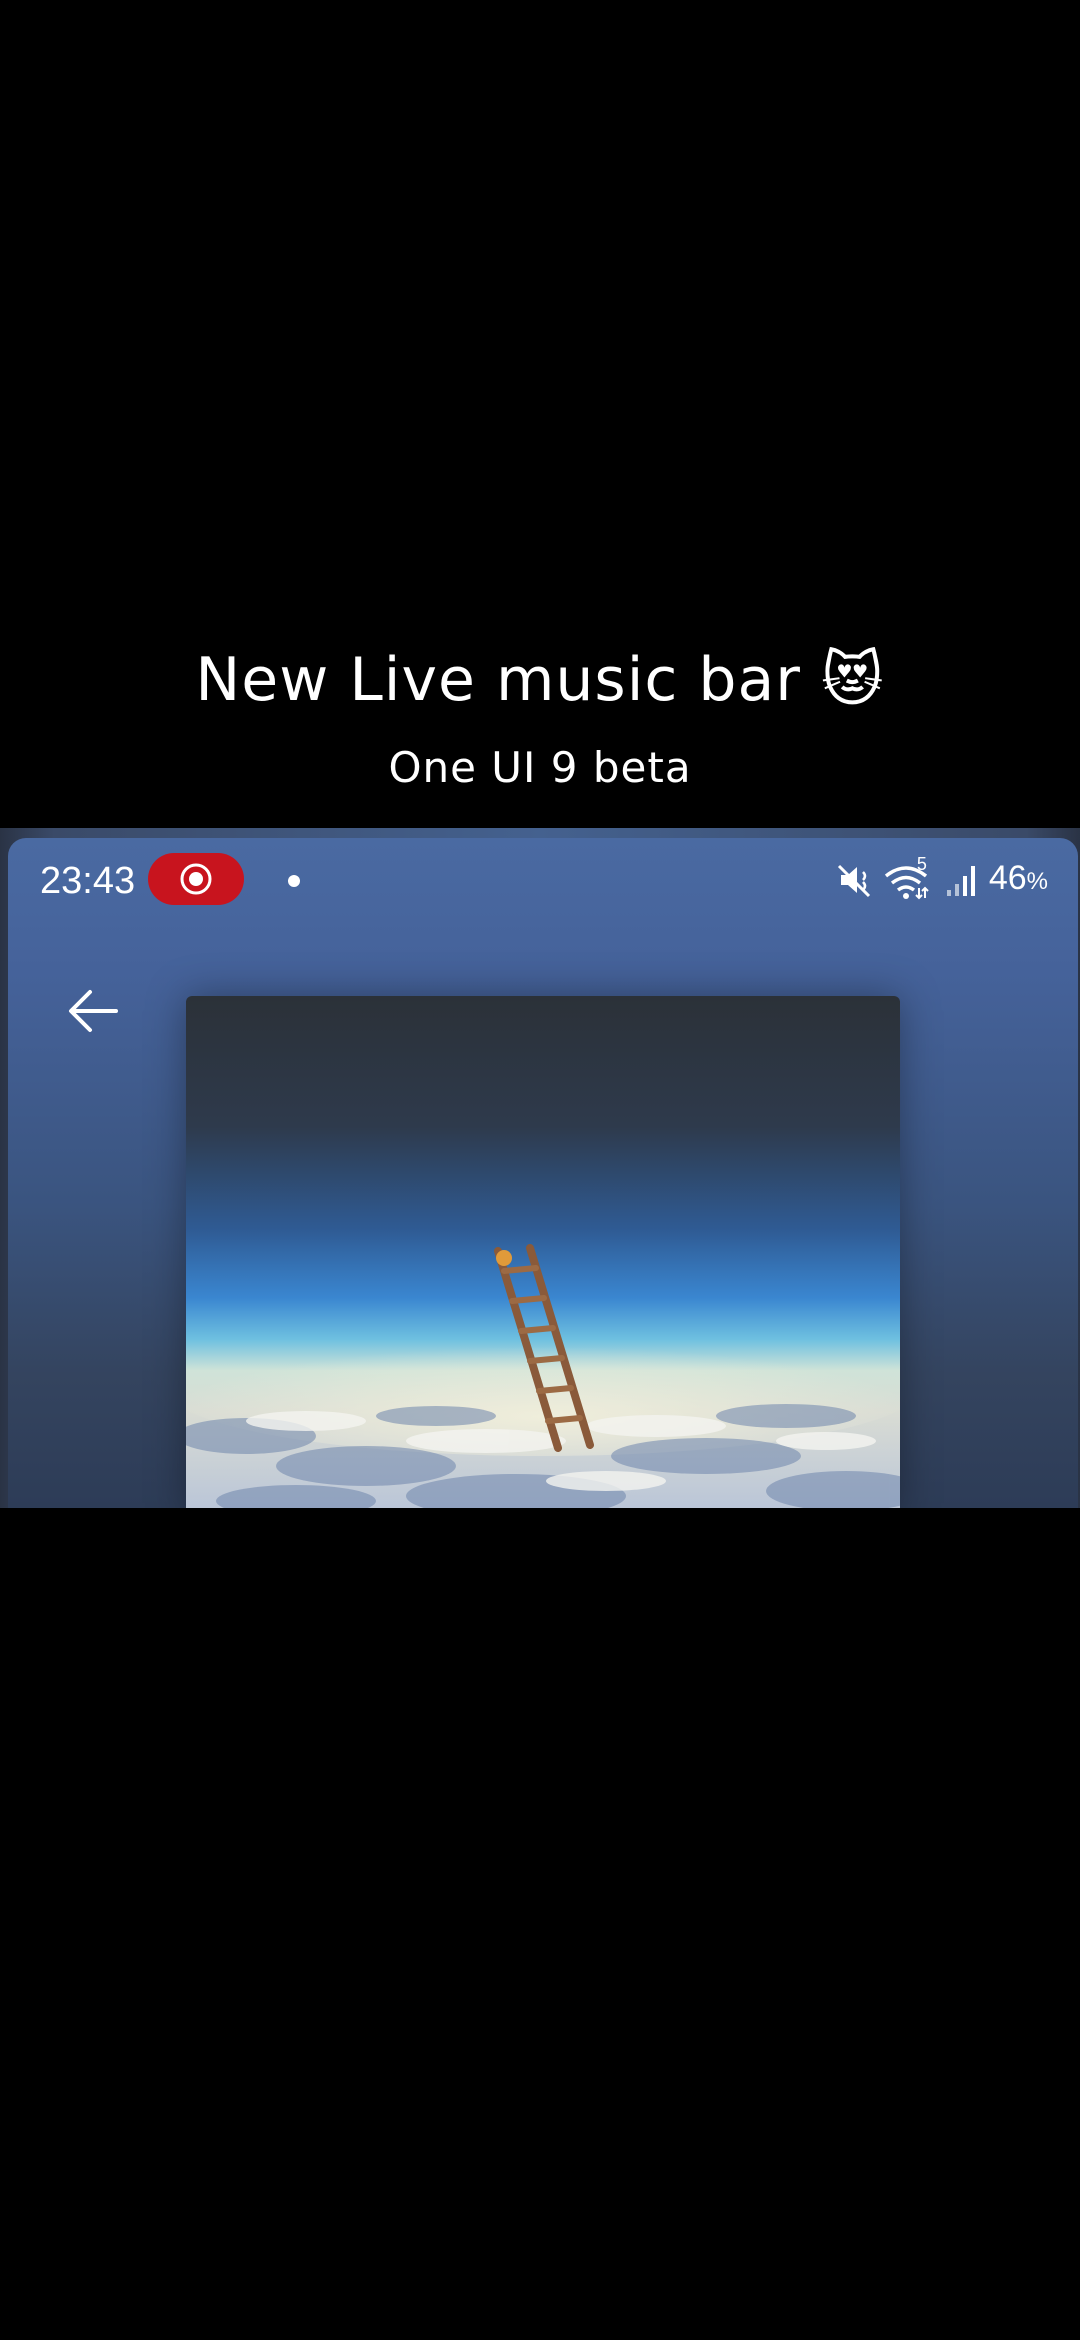 This screenshot has width=1080, height=2340. What do you see at coordinates (294, 881) in the screenshot?
I see `notification-dot` at bounding box center [294, 881].